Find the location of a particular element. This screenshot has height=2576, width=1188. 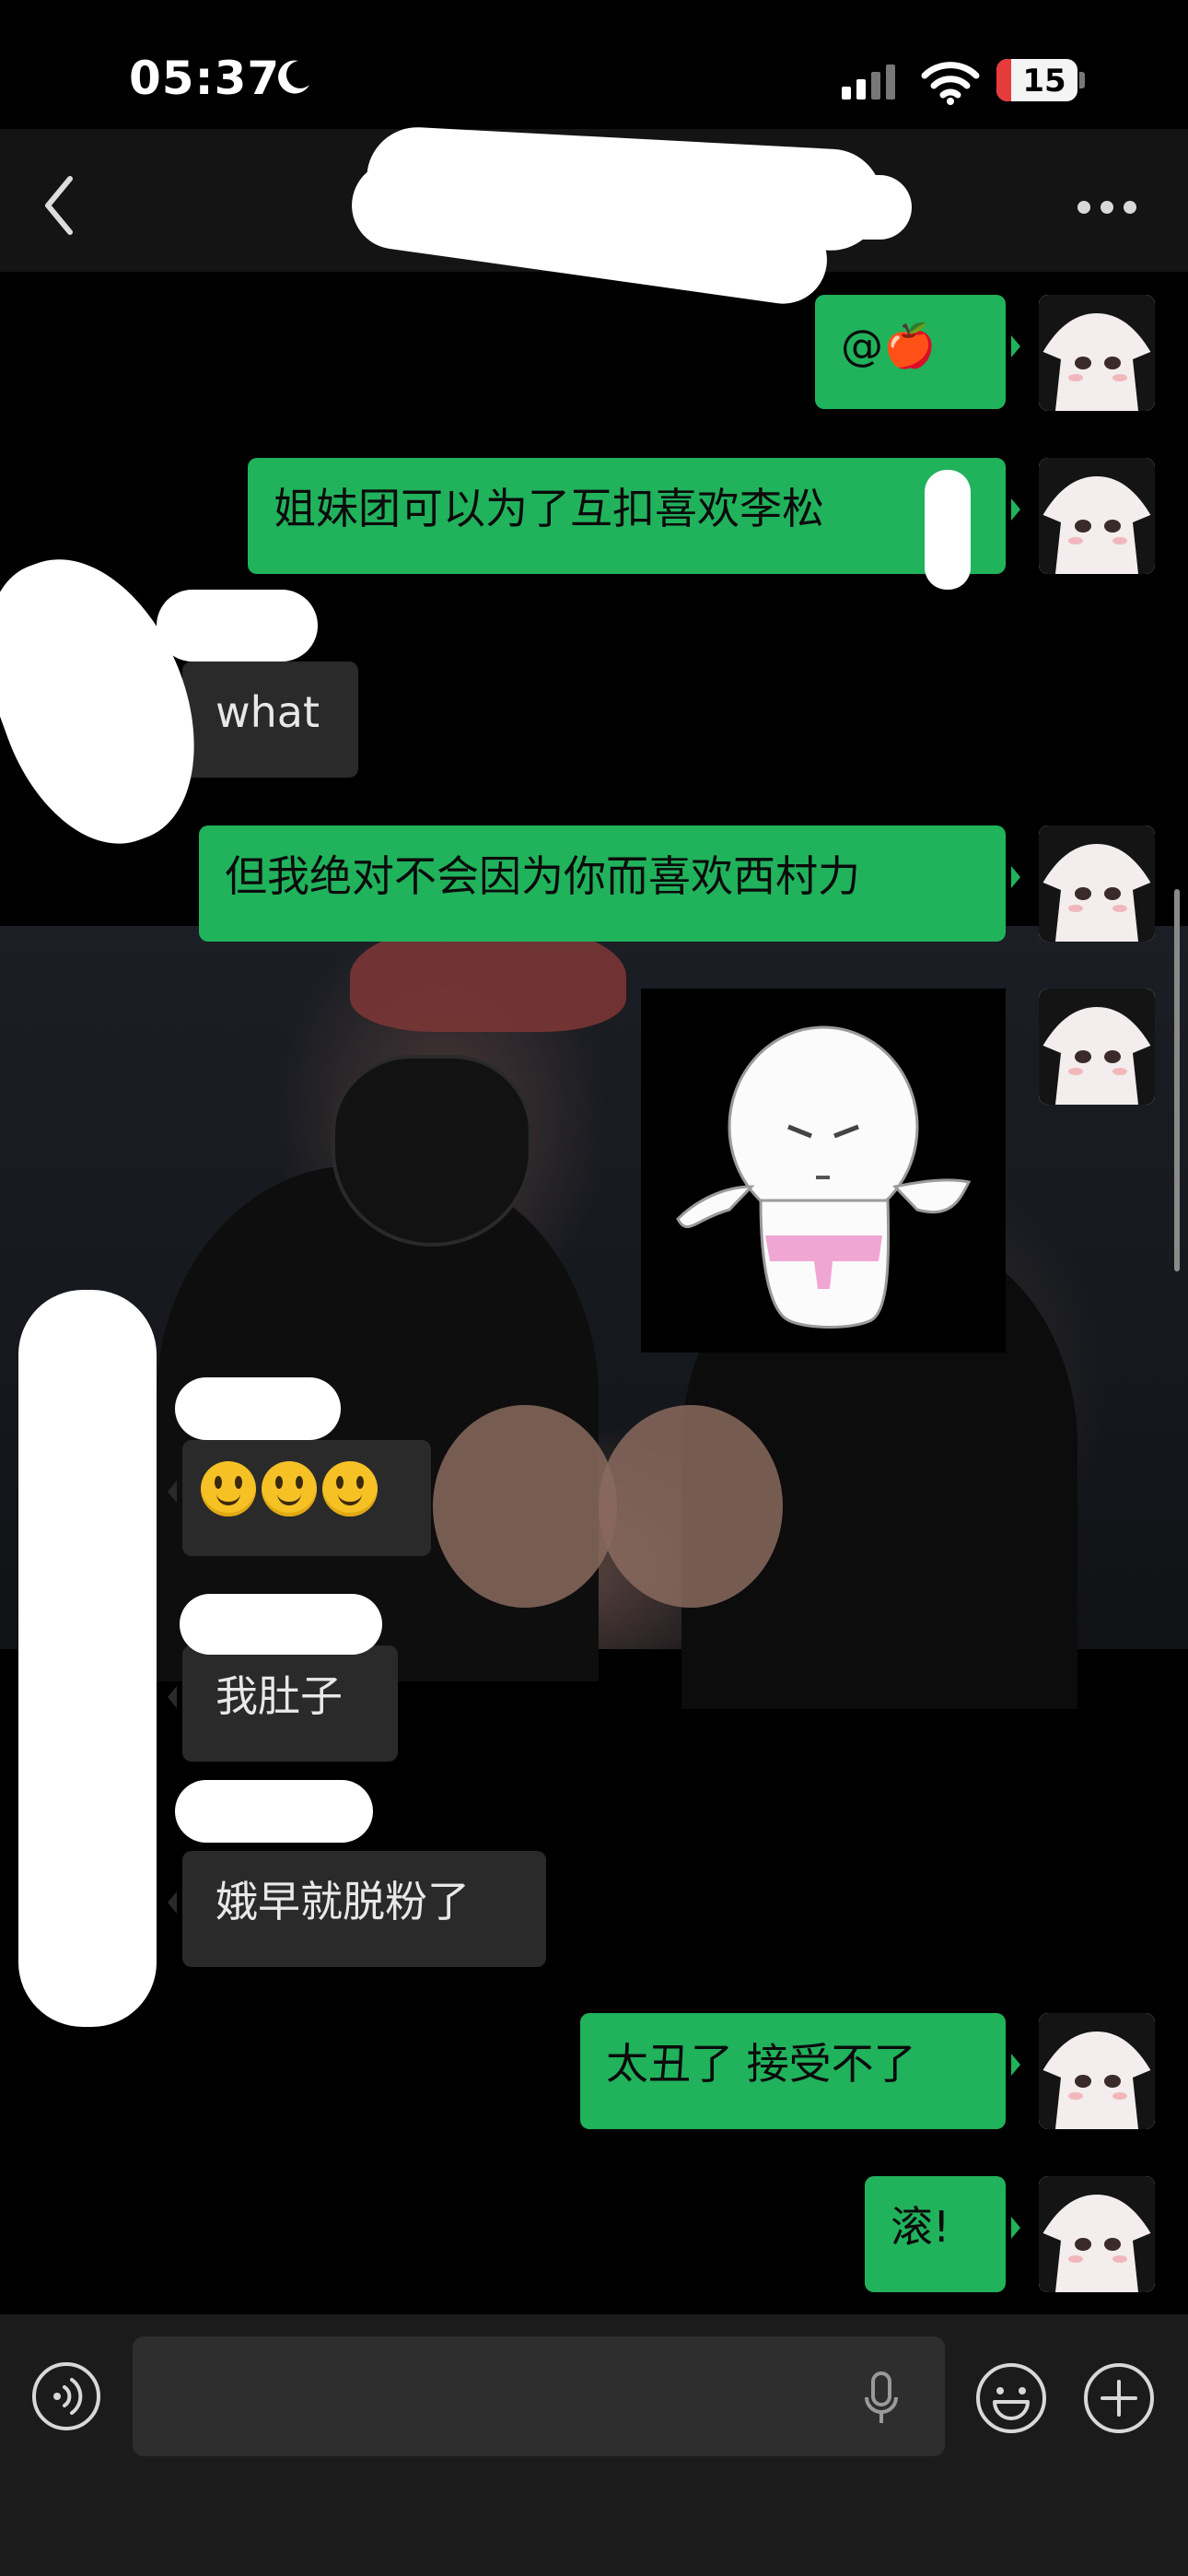

signal-icon is located at coordinates (874, 82).